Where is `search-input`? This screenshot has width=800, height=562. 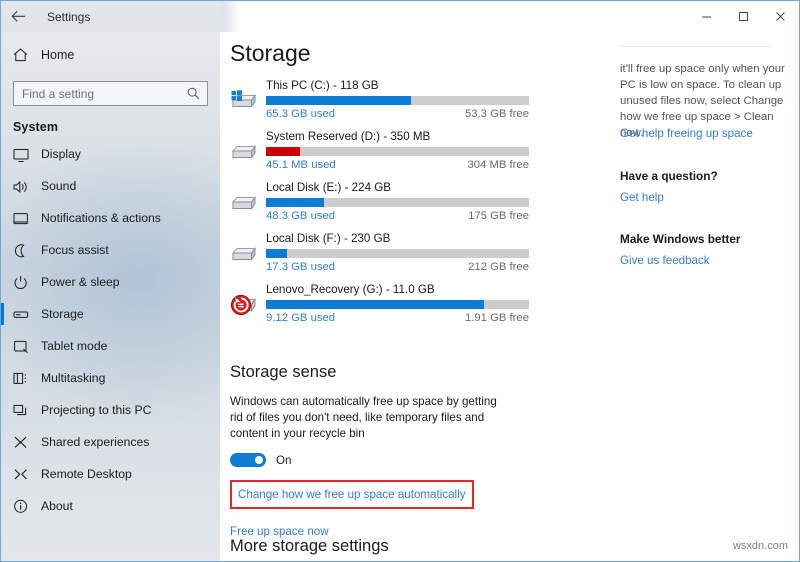 search-input is located at coordinates (100, 93).